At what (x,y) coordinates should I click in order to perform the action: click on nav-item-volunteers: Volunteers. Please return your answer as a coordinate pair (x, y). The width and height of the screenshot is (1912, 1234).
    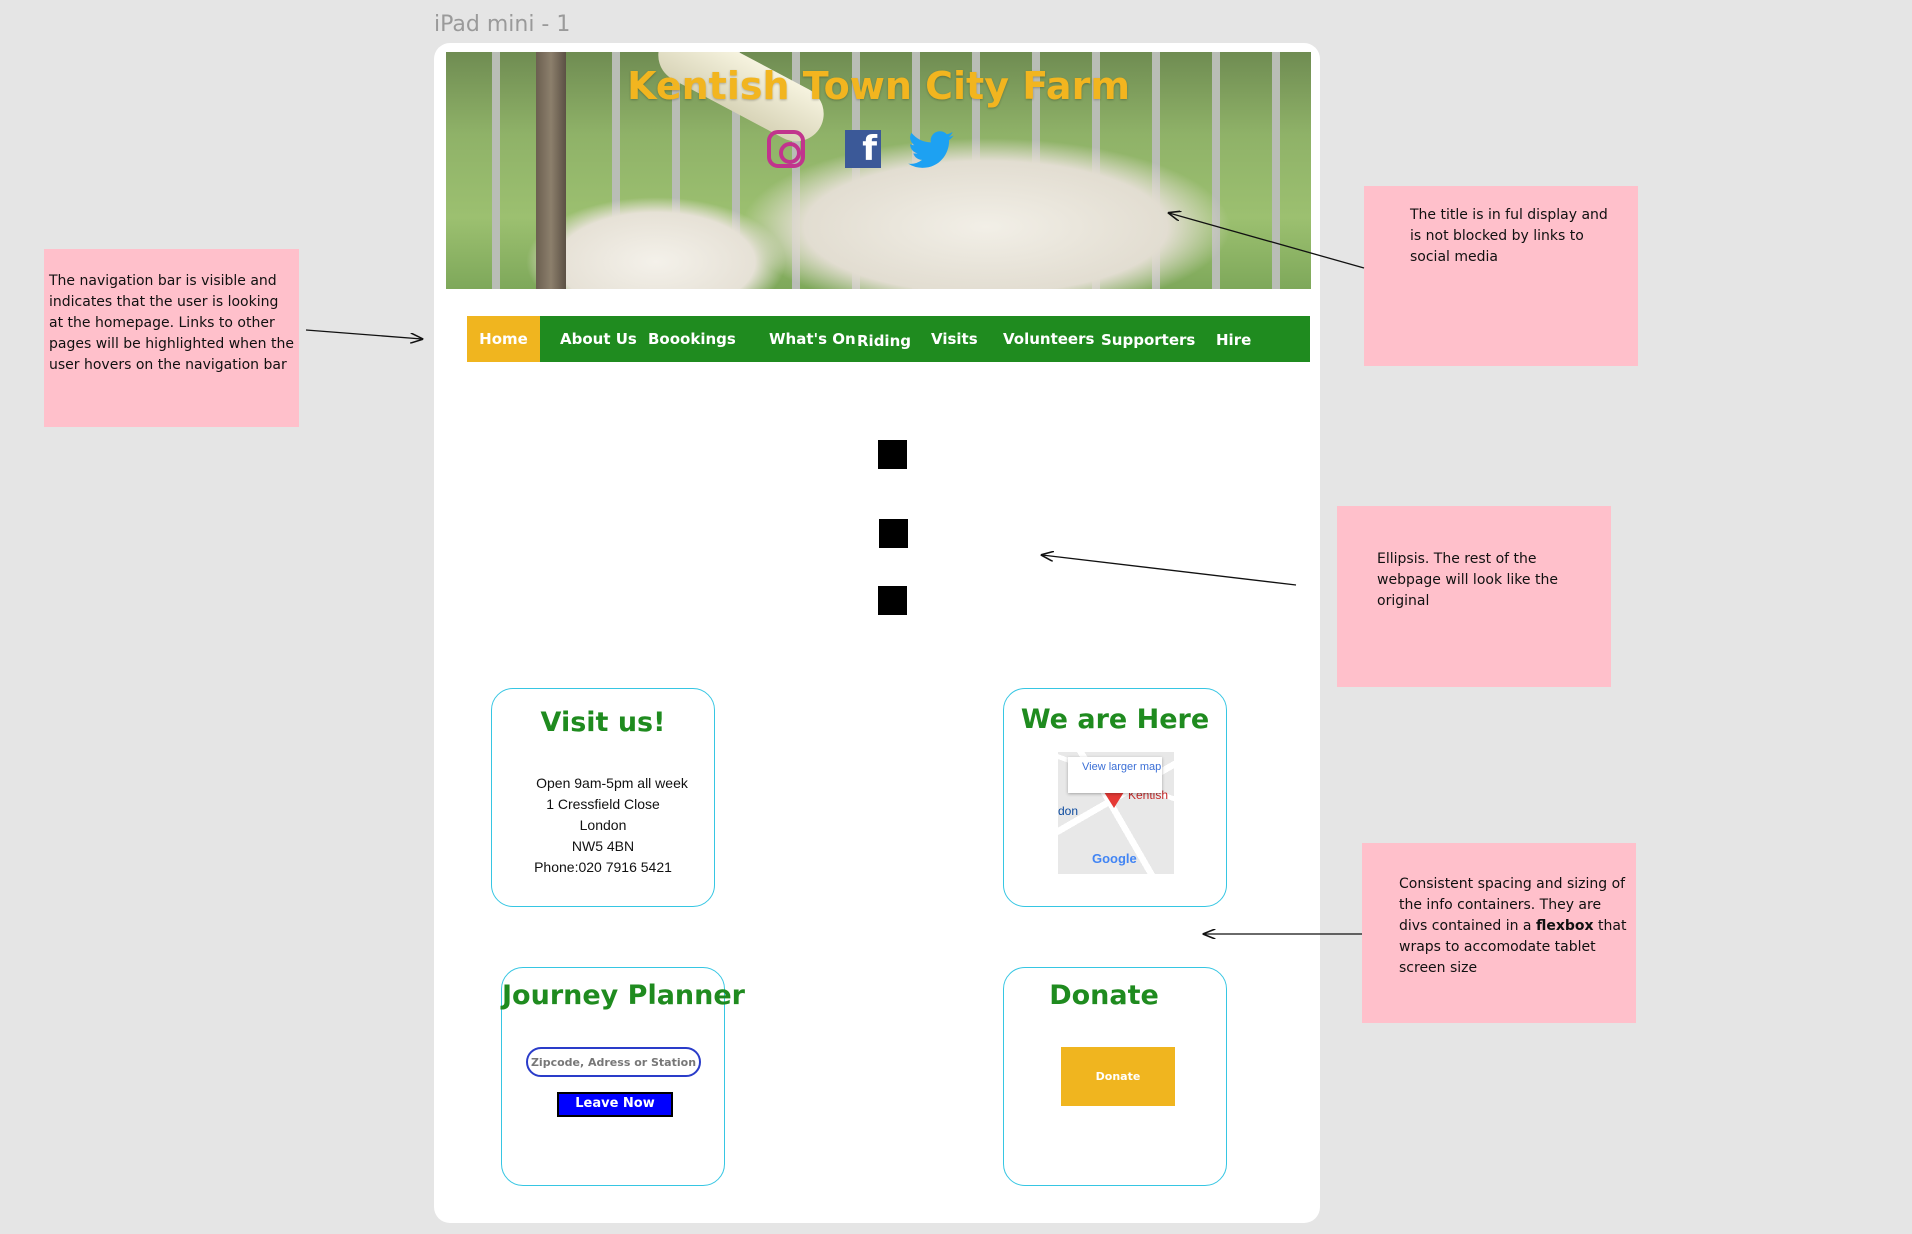
    Looking at the image, I should click on (1048, 339).